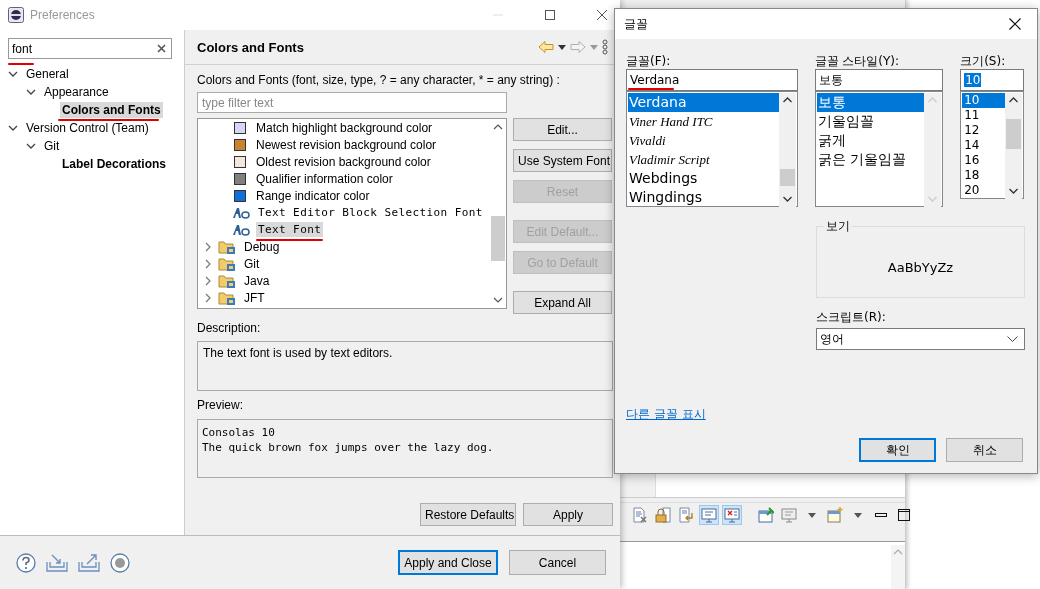 The image size is (1040, 589). What do you see at coordinates (666, 414) in the screenshot?
I see `more-fonts-link: 다른 글꼴 표시` at bounding box center [666, 414].